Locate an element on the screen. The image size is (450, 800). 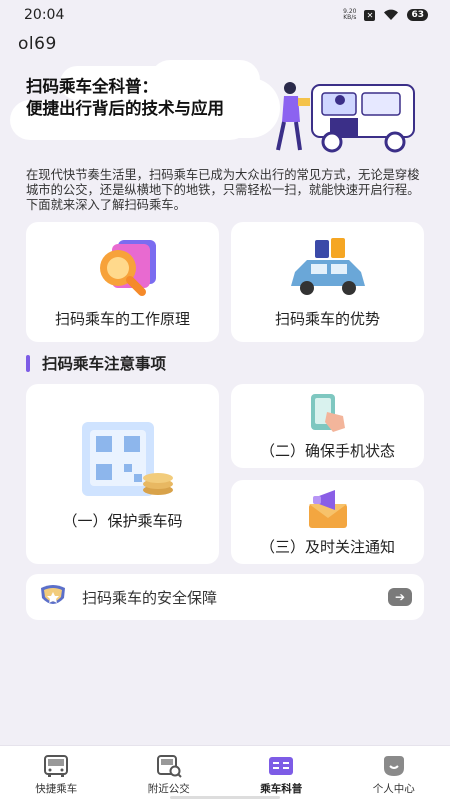
phone-hand-illustration-icon is located at coordinates (328, 413).